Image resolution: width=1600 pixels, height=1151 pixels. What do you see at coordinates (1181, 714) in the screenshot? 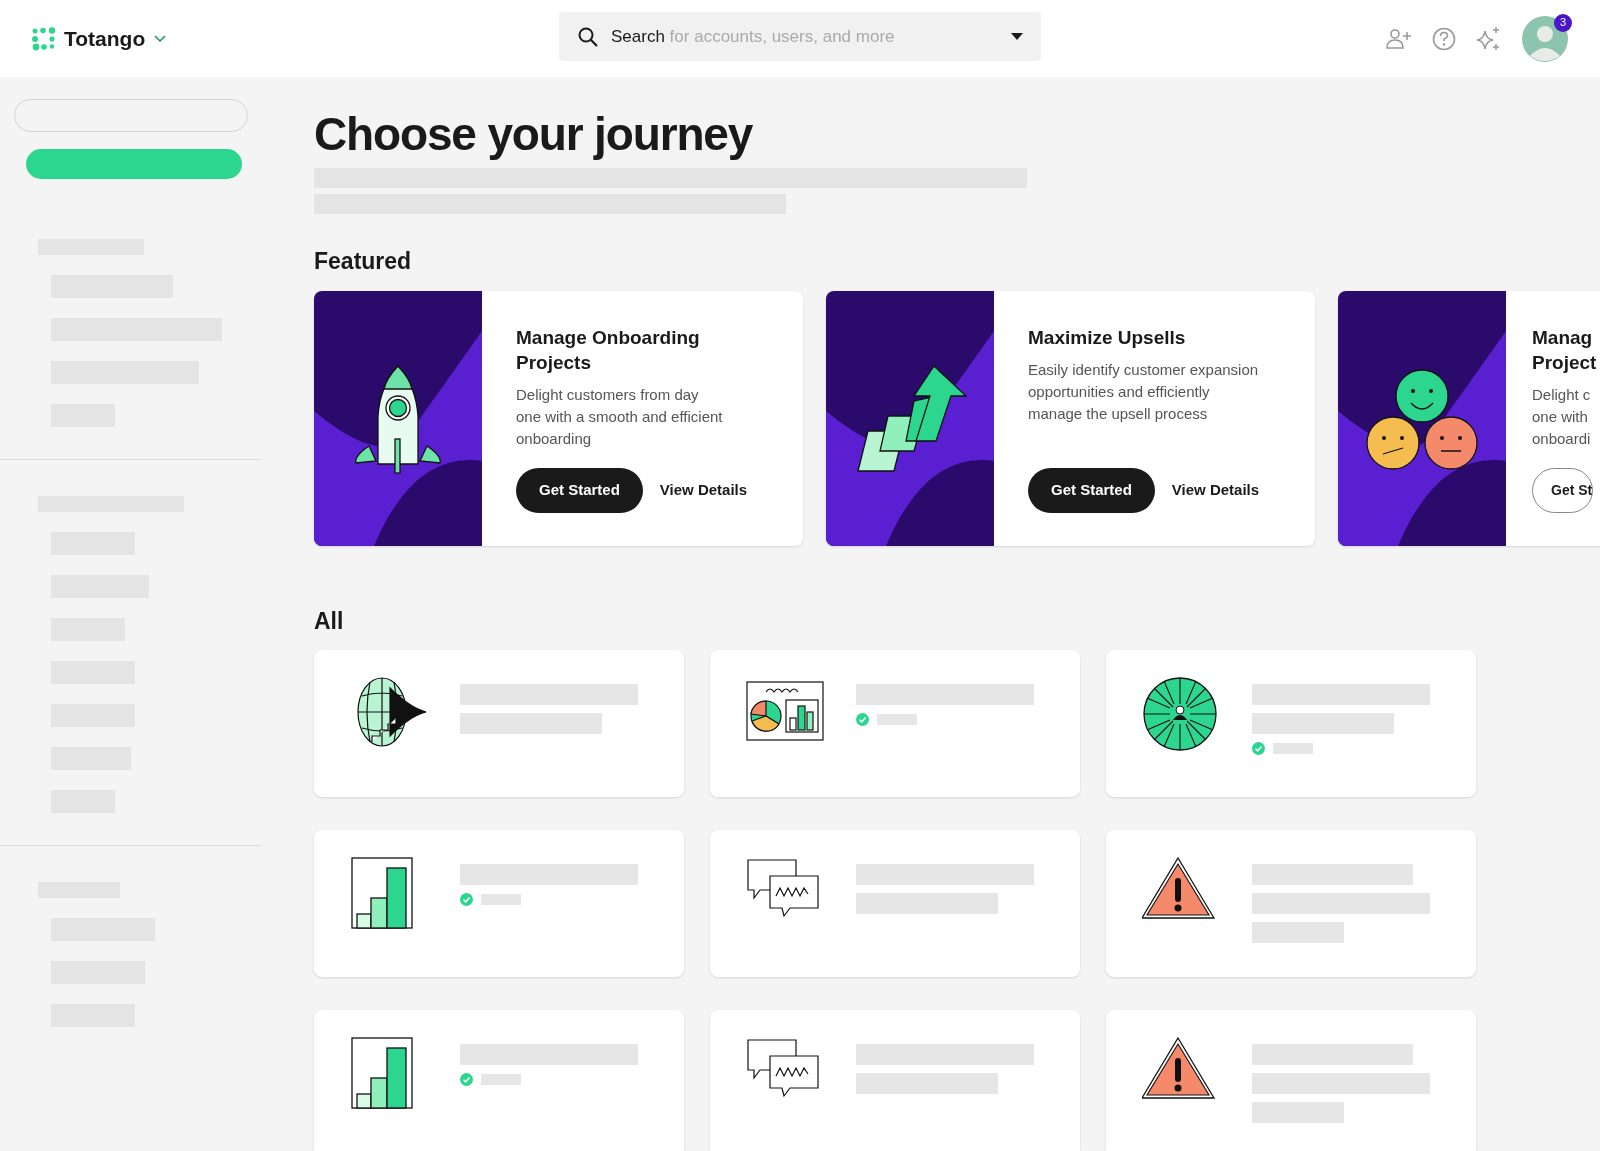
I see `wheel-icon` at bounding box center [1181, 714].